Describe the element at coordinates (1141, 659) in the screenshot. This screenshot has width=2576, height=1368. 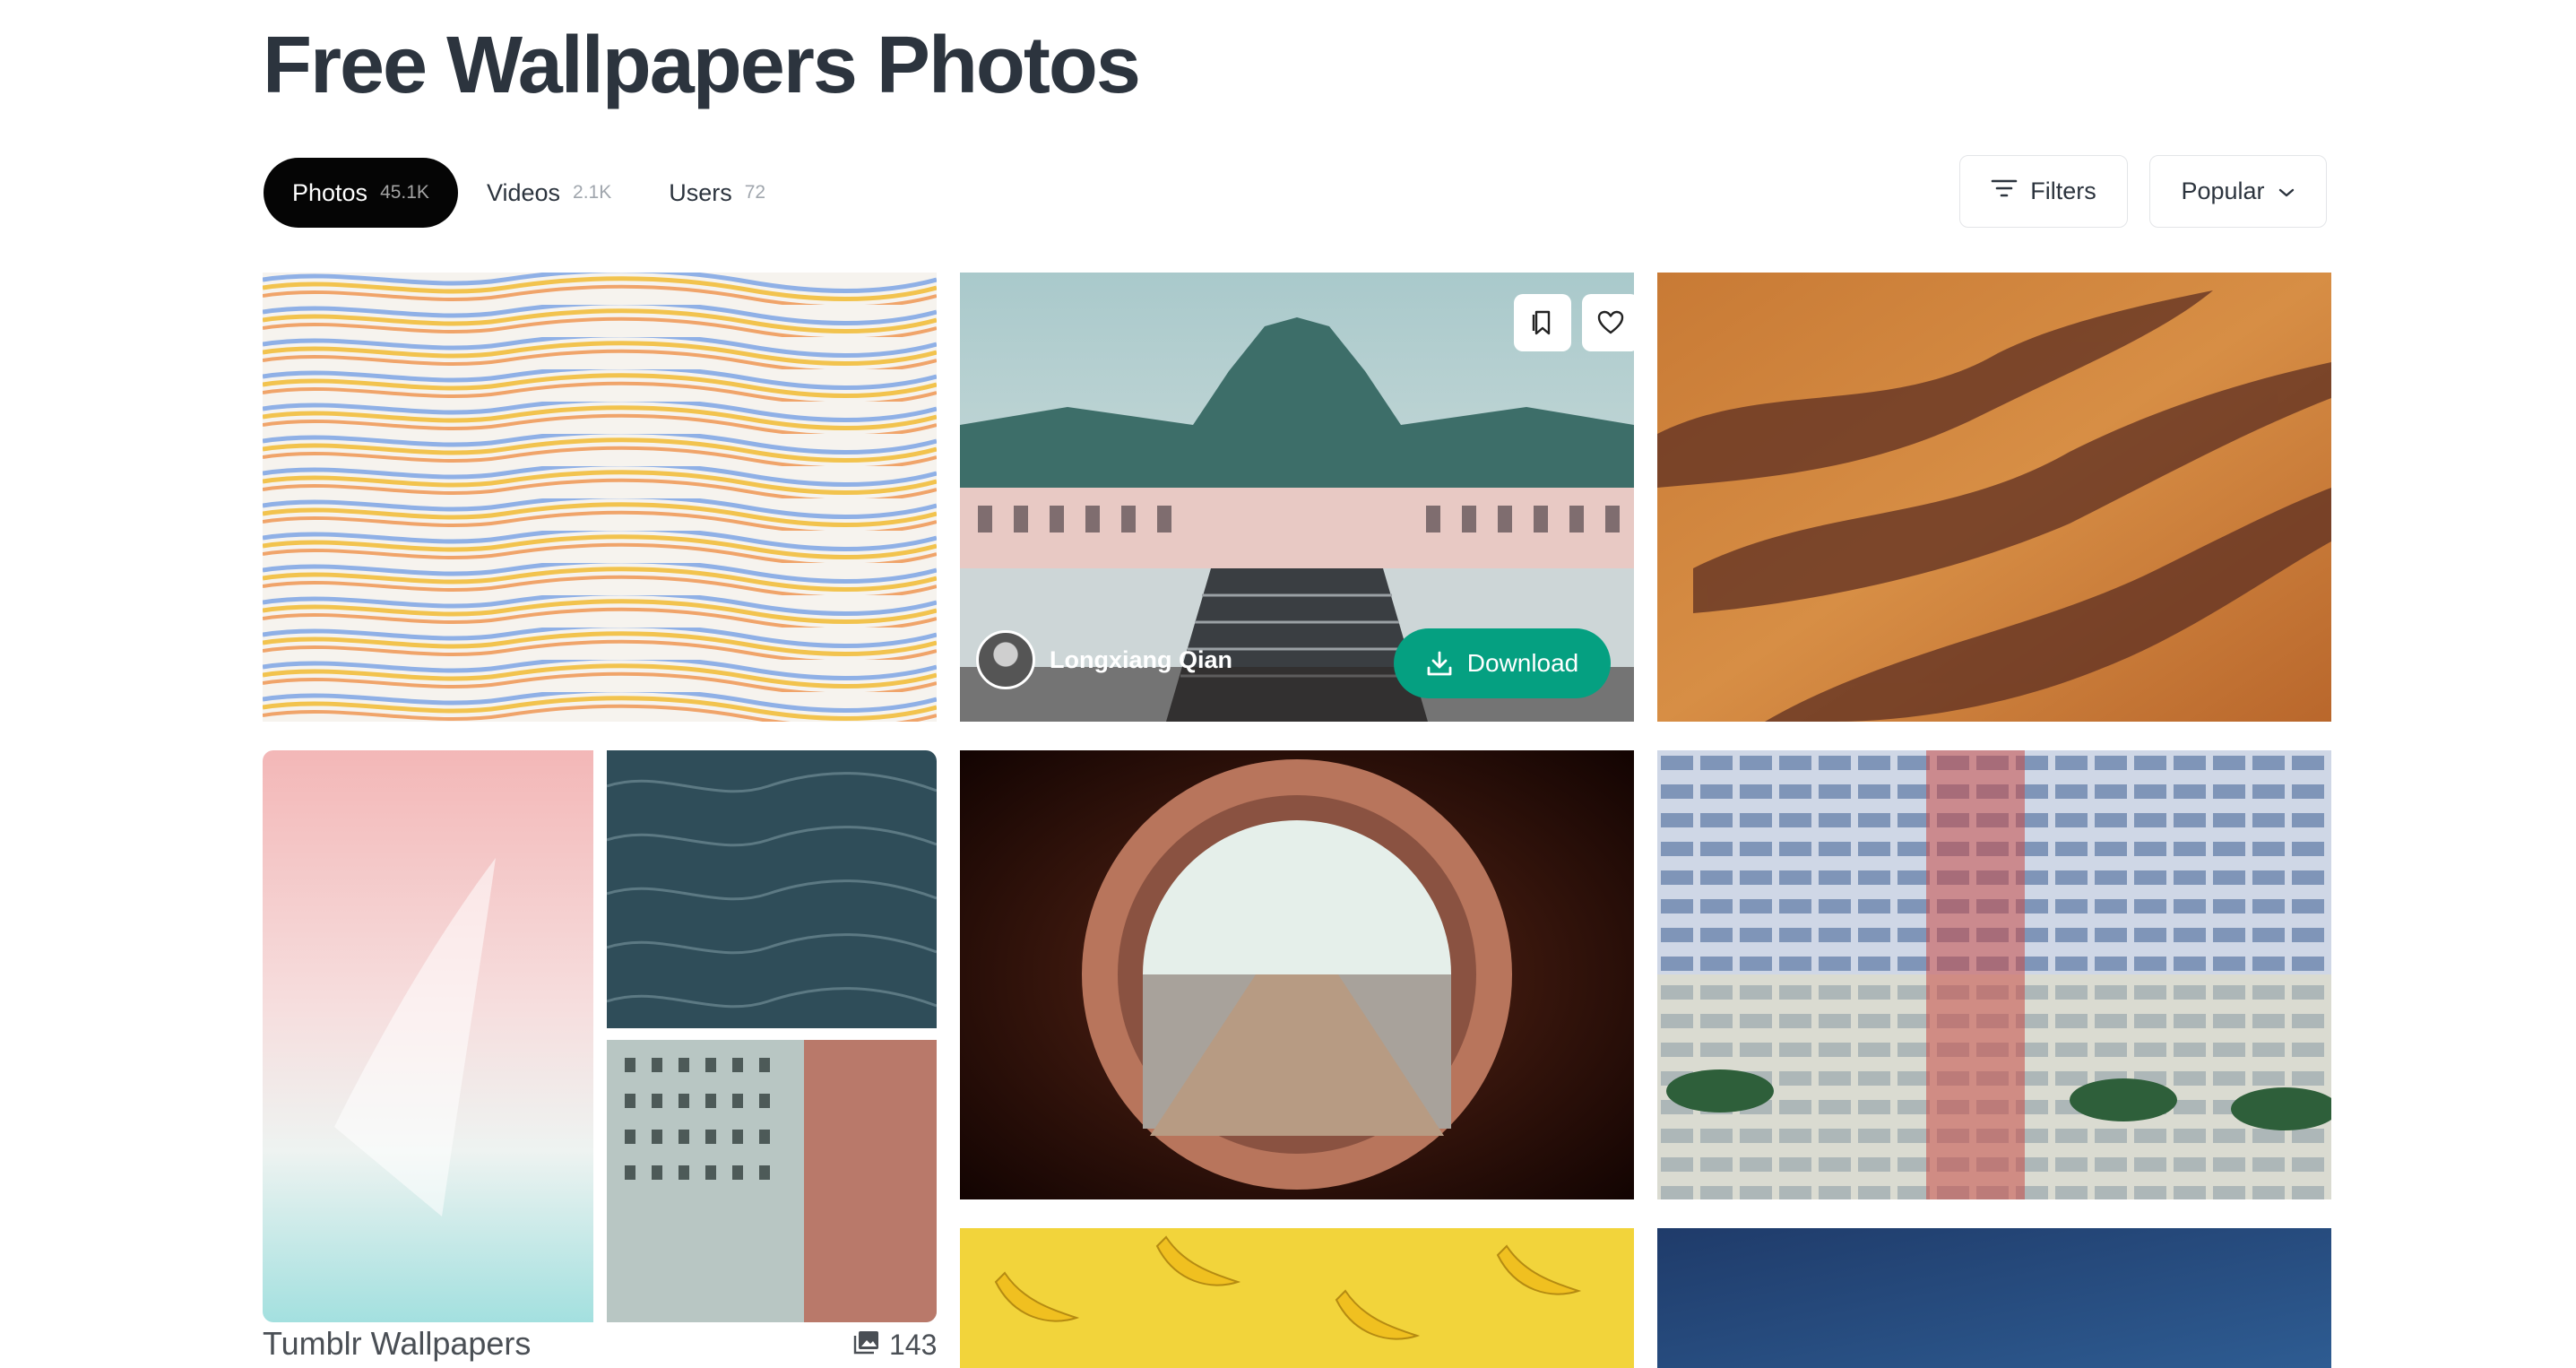
I see `author-name: Longxiang Qian` at that location.